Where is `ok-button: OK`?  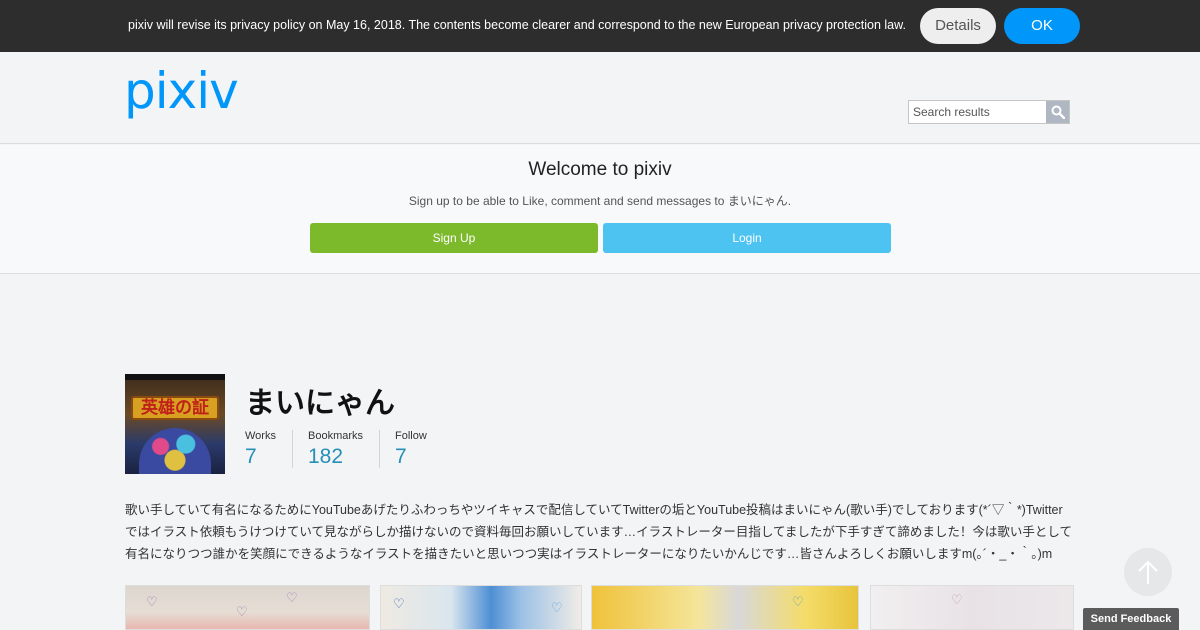
ok-button: OK is located at coordinates (1042, 26).